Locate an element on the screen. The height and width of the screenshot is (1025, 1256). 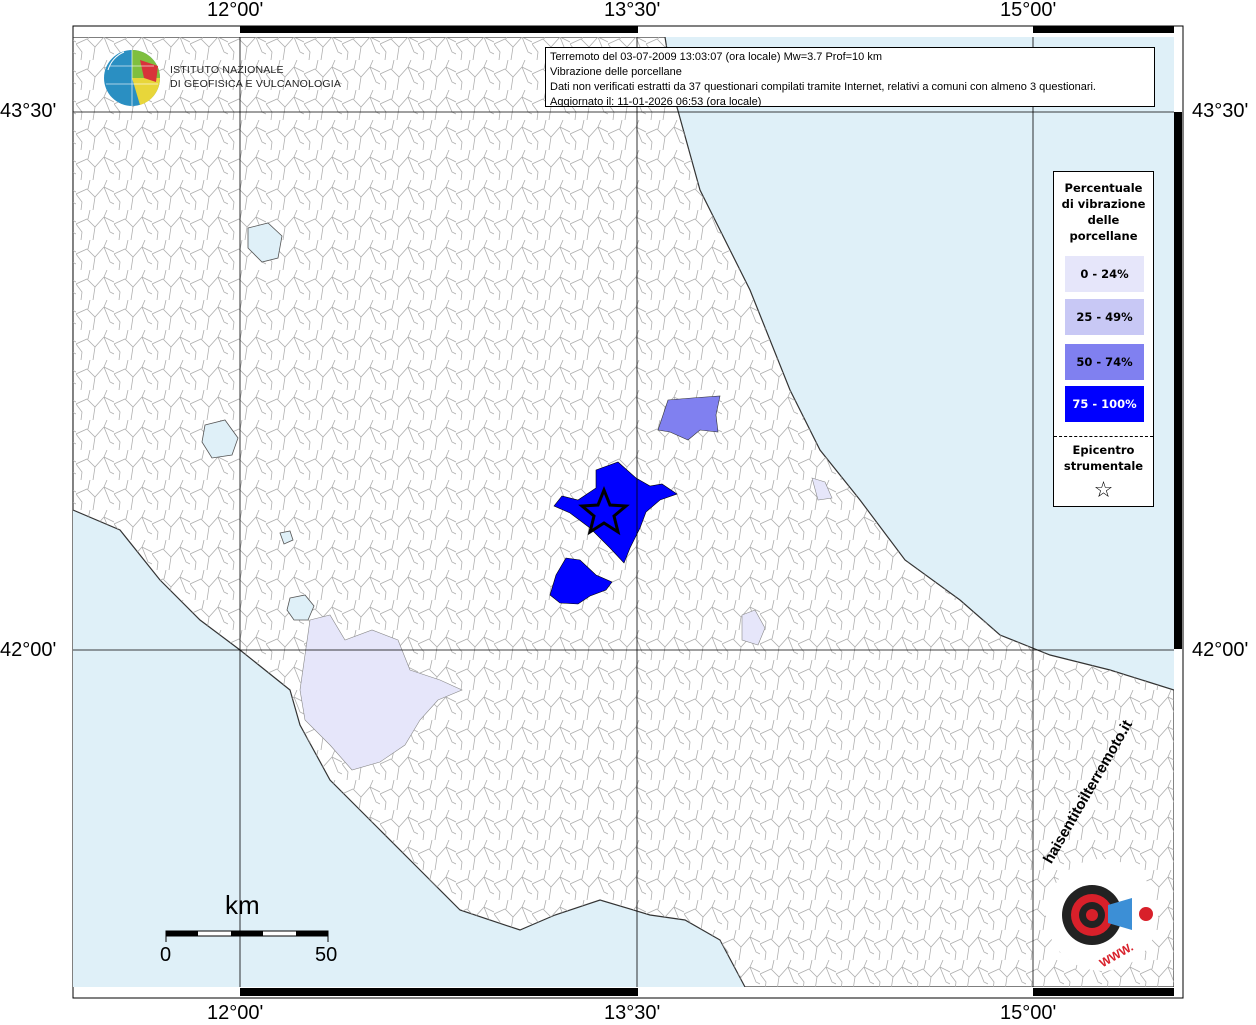
legend-title-line: Percentuale is located at coordinates (1103, 188).